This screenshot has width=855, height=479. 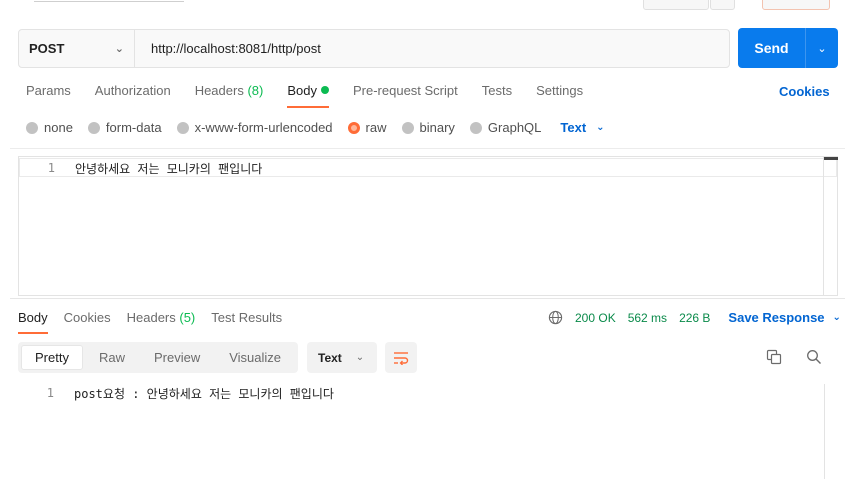 I want to click on wrap-lines-button, so click(x=401, y=357).